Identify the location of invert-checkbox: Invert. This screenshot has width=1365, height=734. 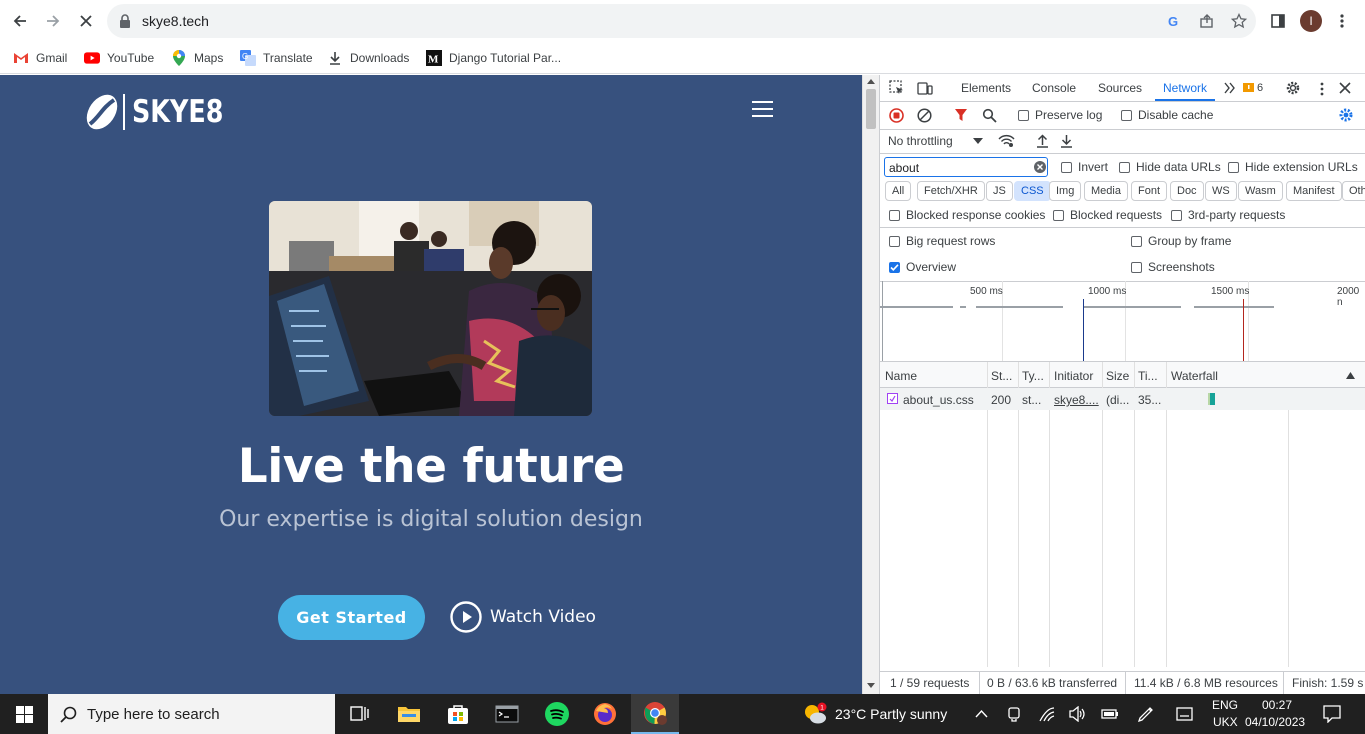
(1084, 167).